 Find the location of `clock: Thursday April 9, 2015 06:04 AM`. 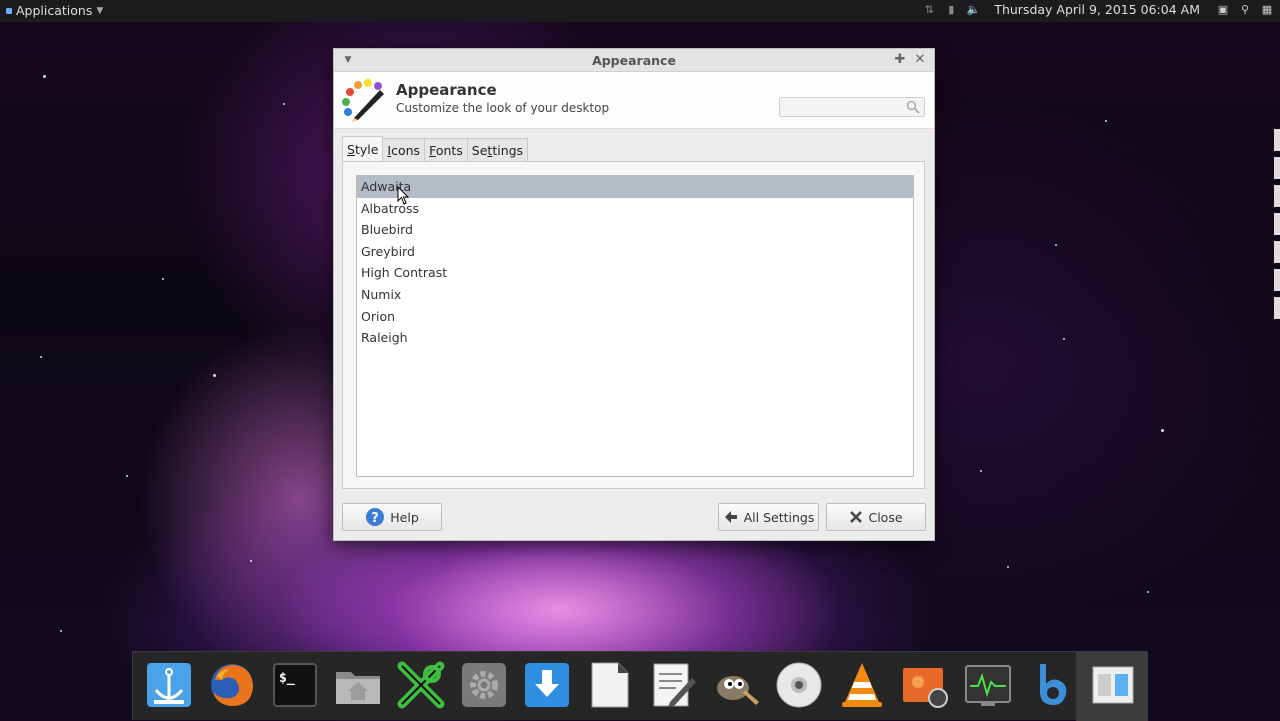

clock: Thursday April 9, 2015 06:04 AM is located at coordinates (1097, 9).